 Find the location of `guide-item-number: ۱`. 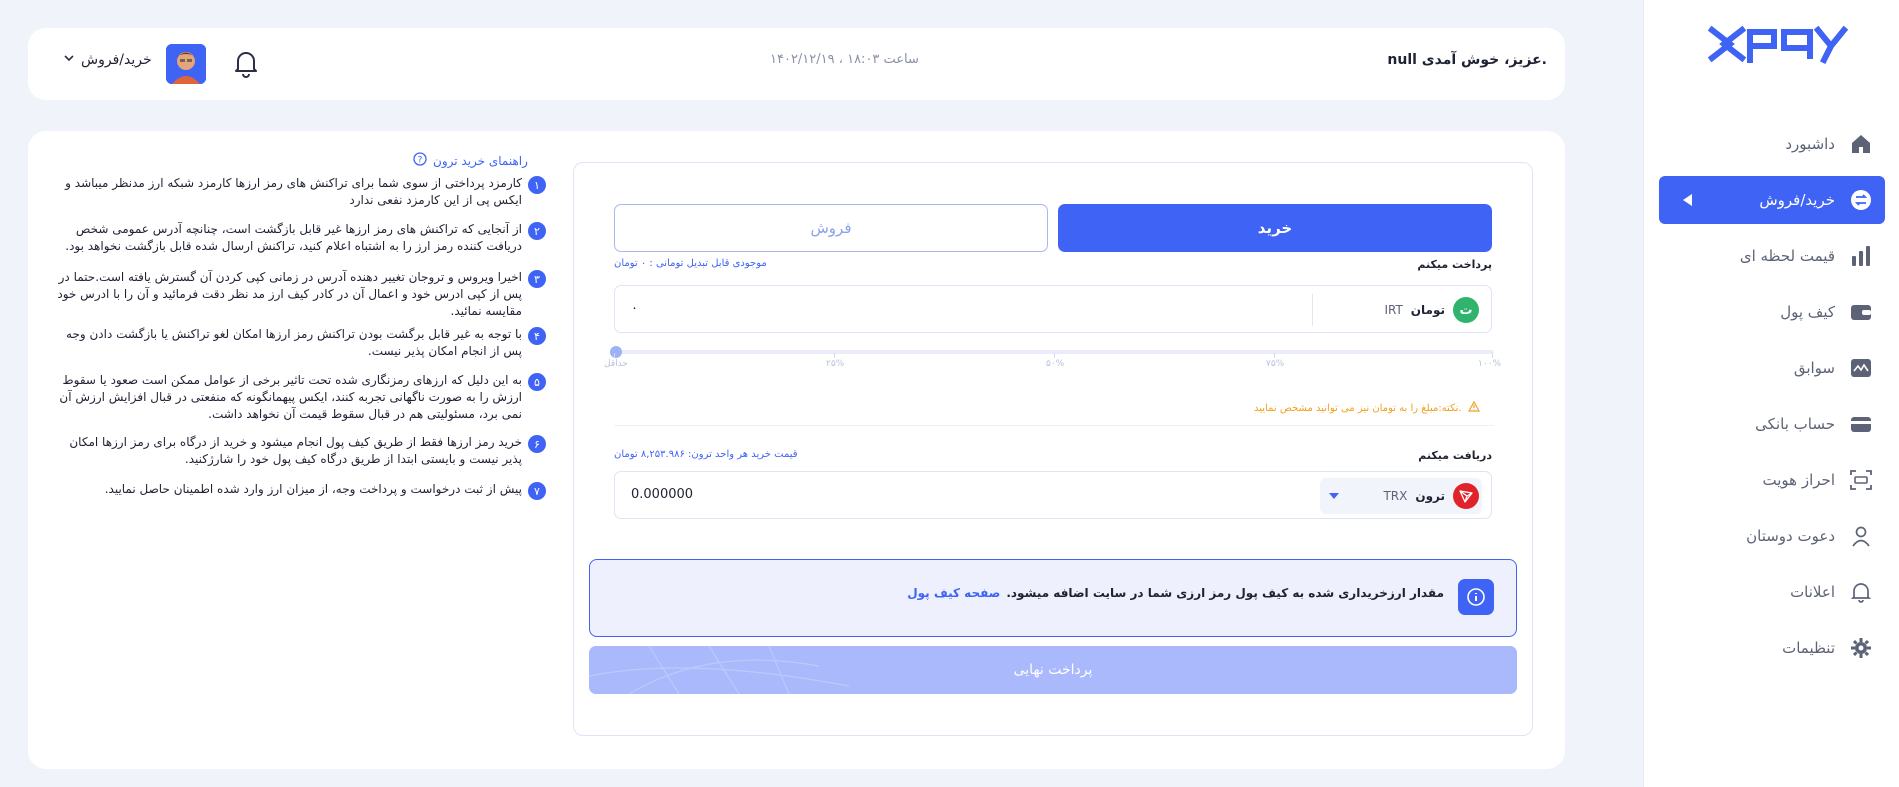

guide-item-number: ۱ is located at coordinates (537, 185).